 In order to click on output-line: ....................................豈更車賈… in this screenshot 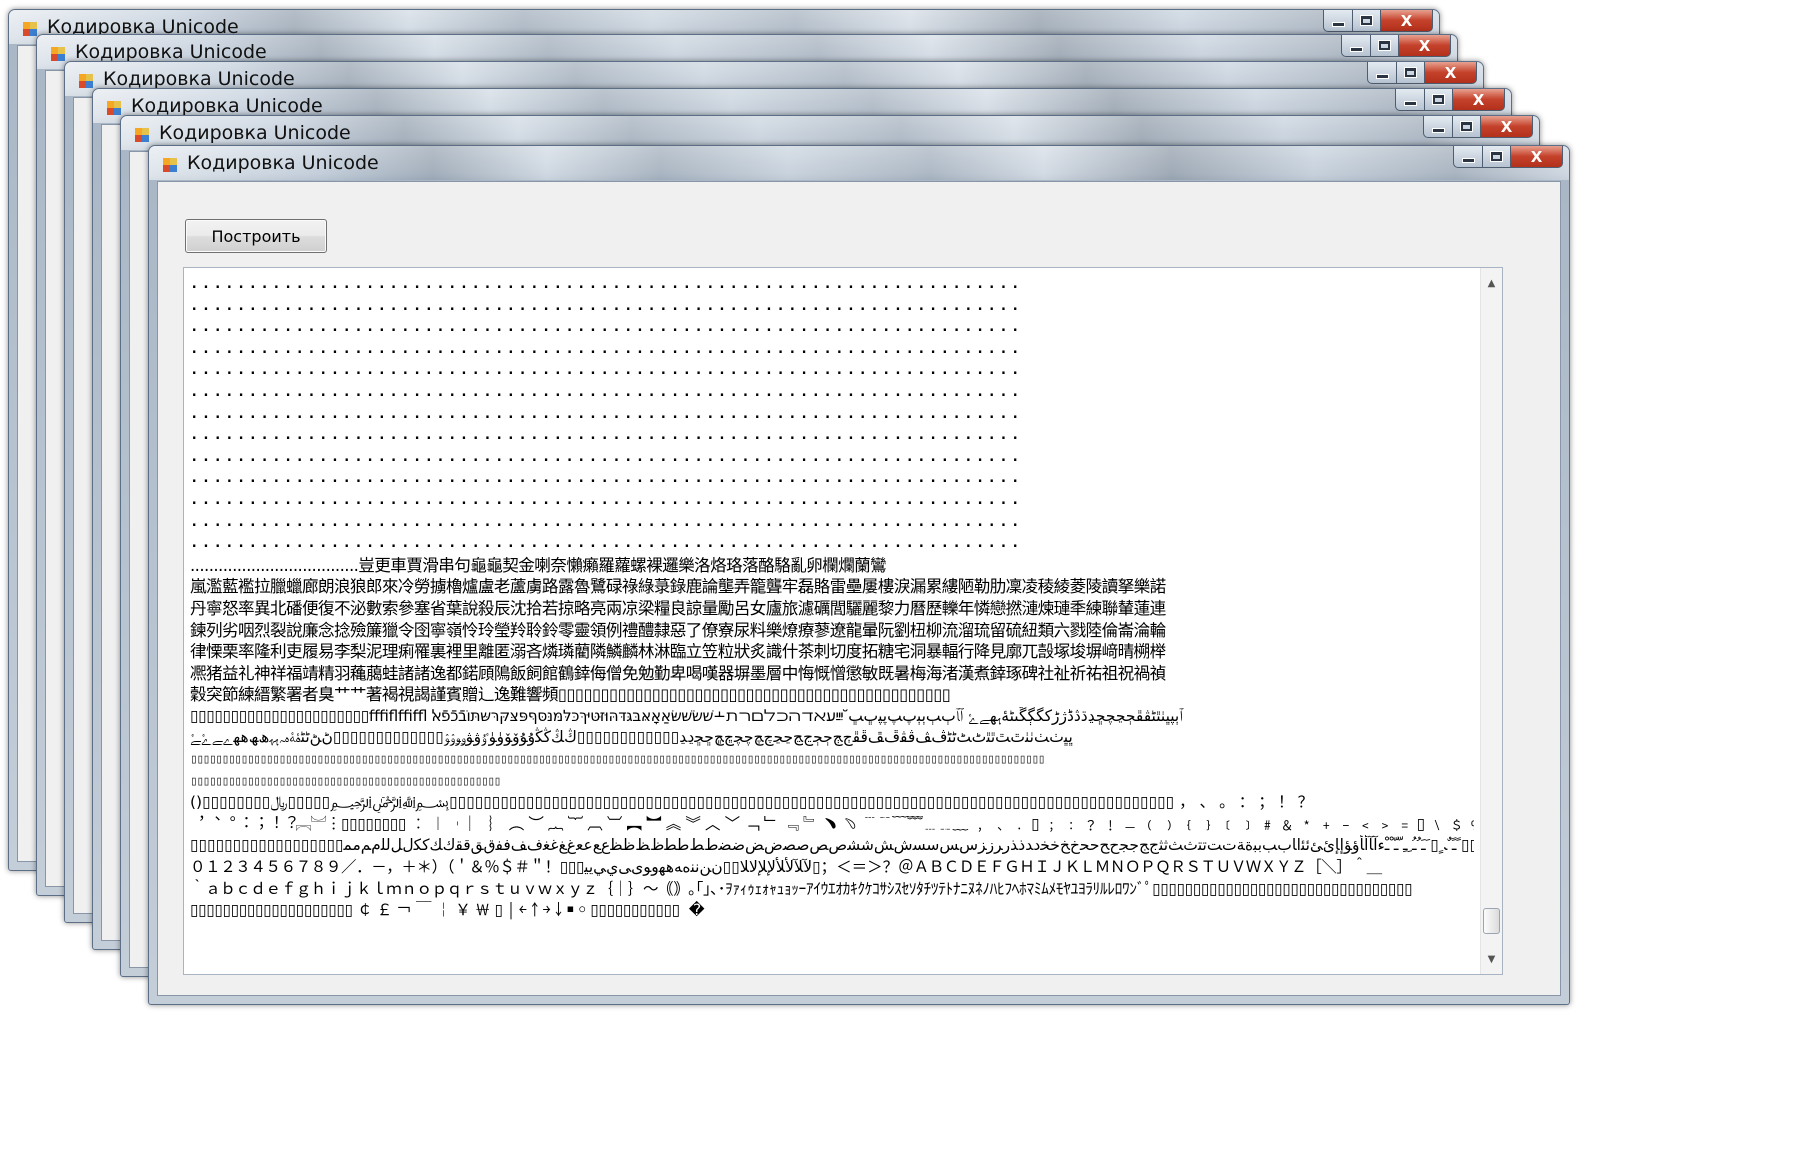, I will do `click(538, 565)`.